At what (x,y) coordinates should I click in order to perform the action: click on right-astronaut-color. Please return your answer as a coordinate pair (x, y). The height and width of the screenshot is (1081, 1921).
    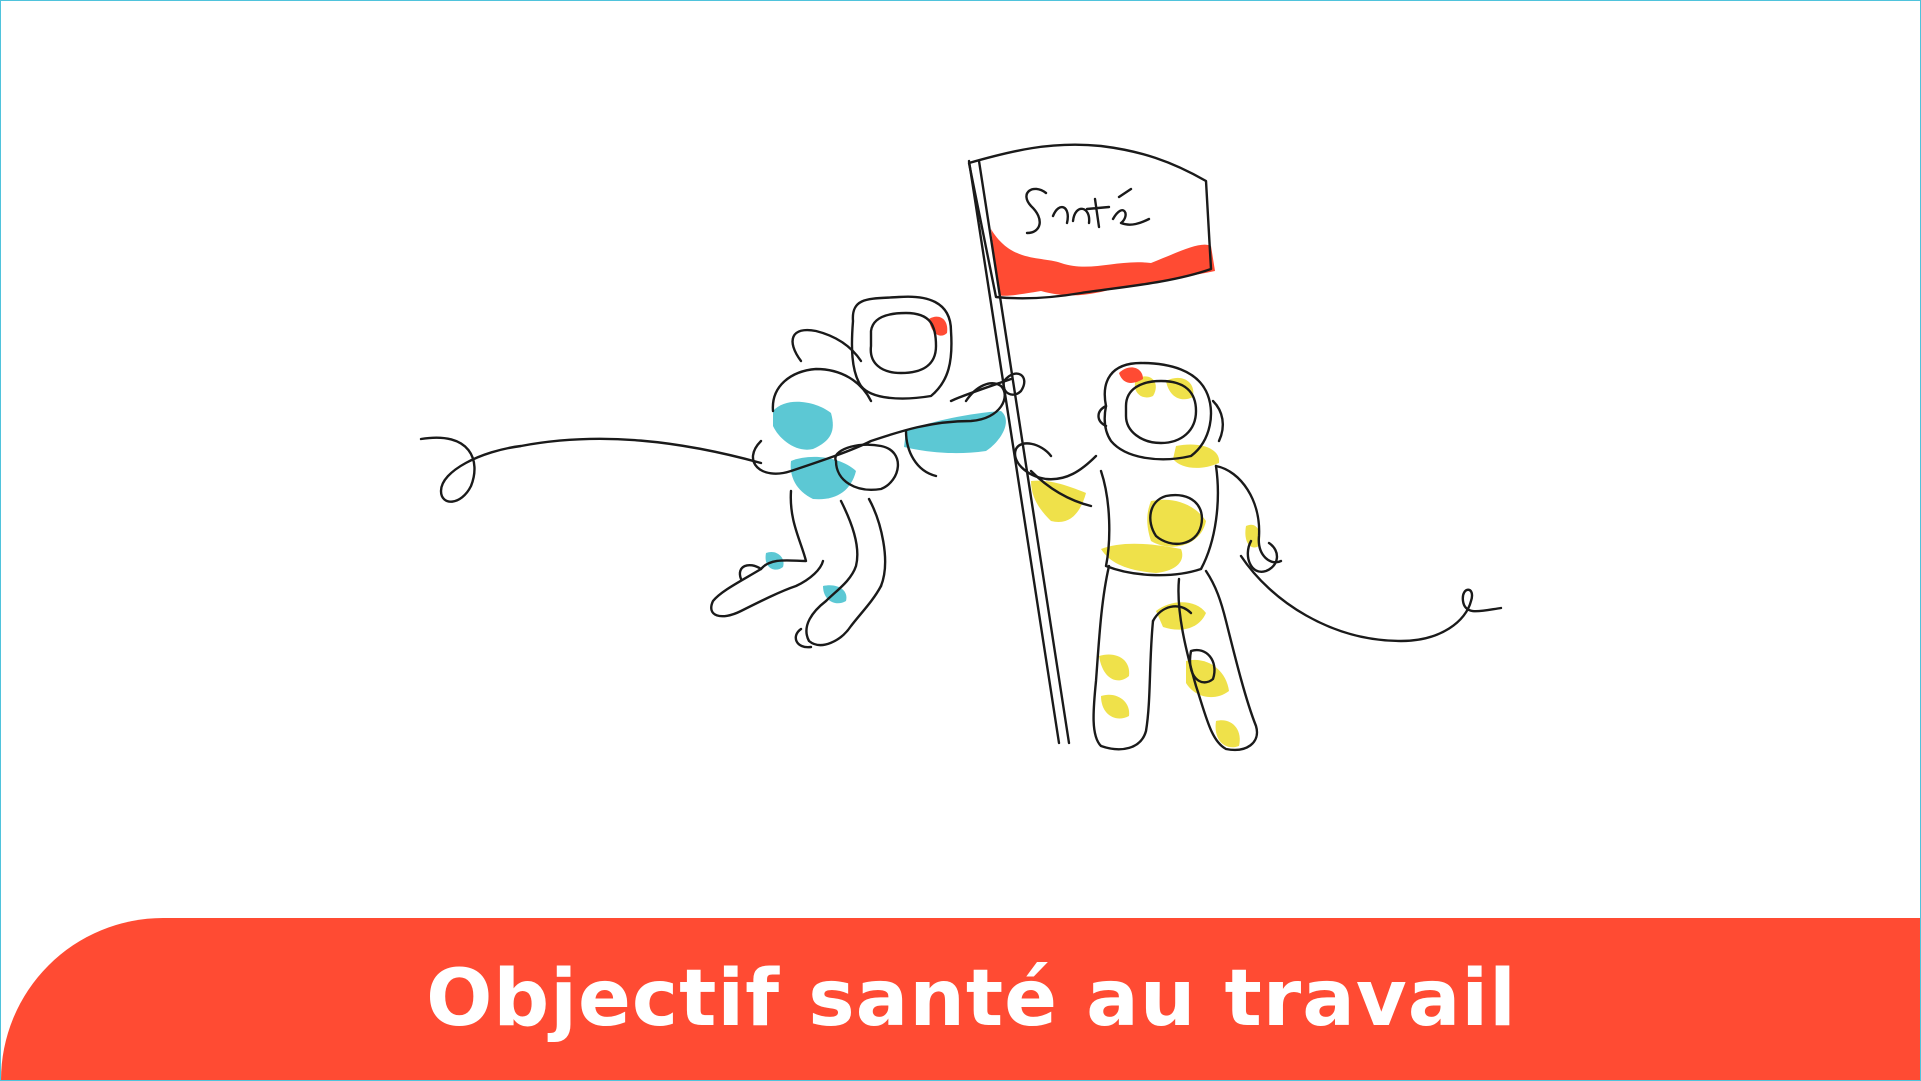
    Looking at the image, I should click on (1146, 562).